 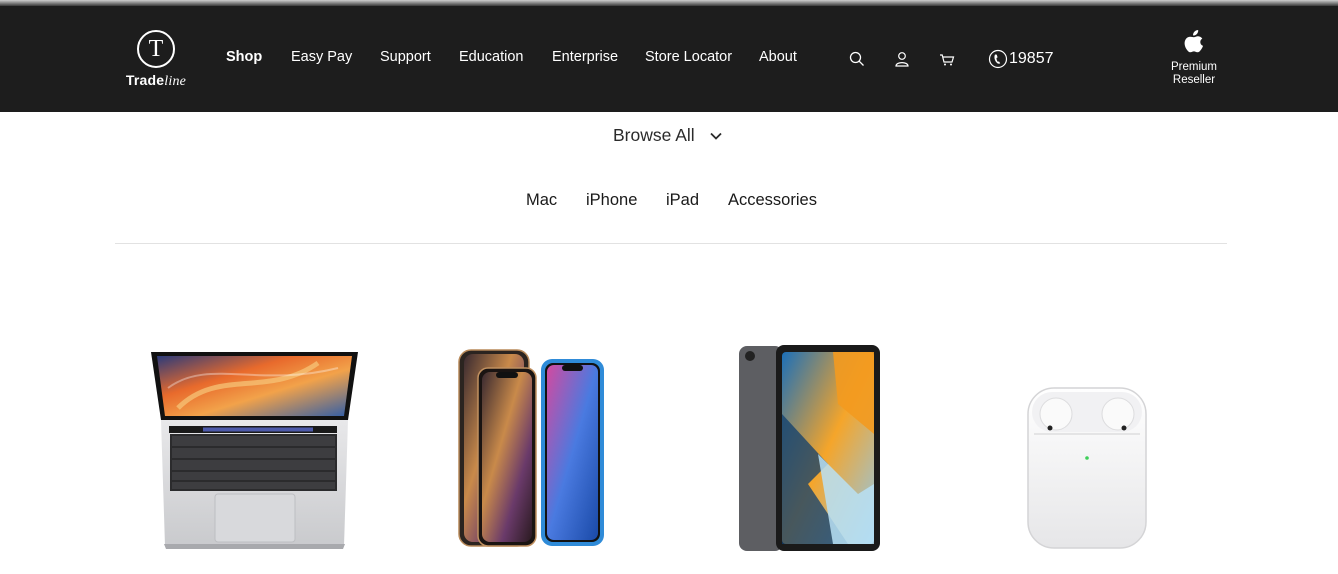 What do you see at coordinates (244, 57) in the screenshot?
I see `nav-shop: Shop` at bounding box center [244, 57].